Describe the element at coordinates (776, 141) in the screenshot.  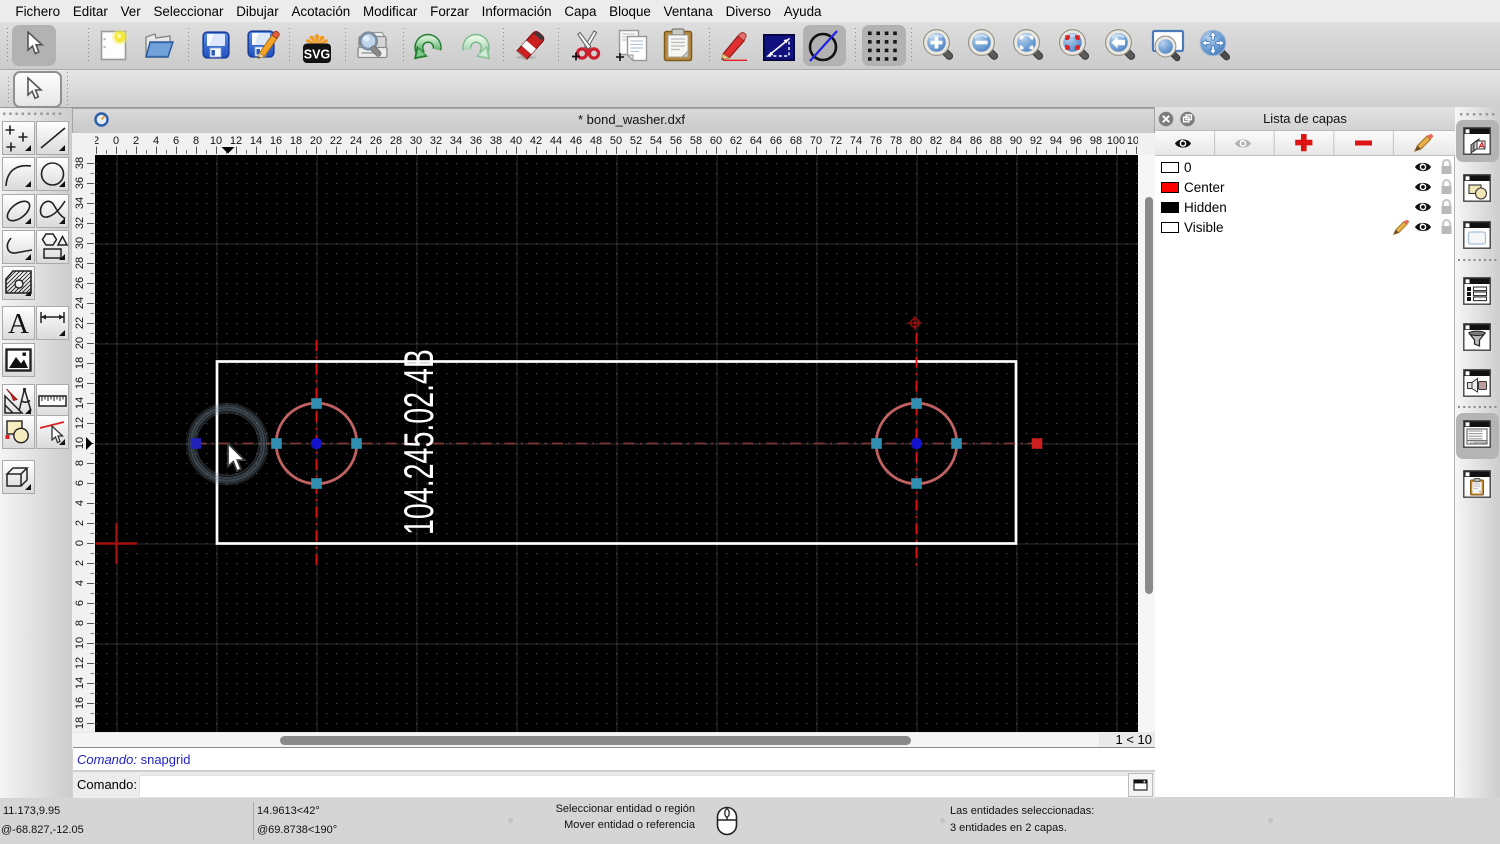
I see `svg-text: 66` at that location.